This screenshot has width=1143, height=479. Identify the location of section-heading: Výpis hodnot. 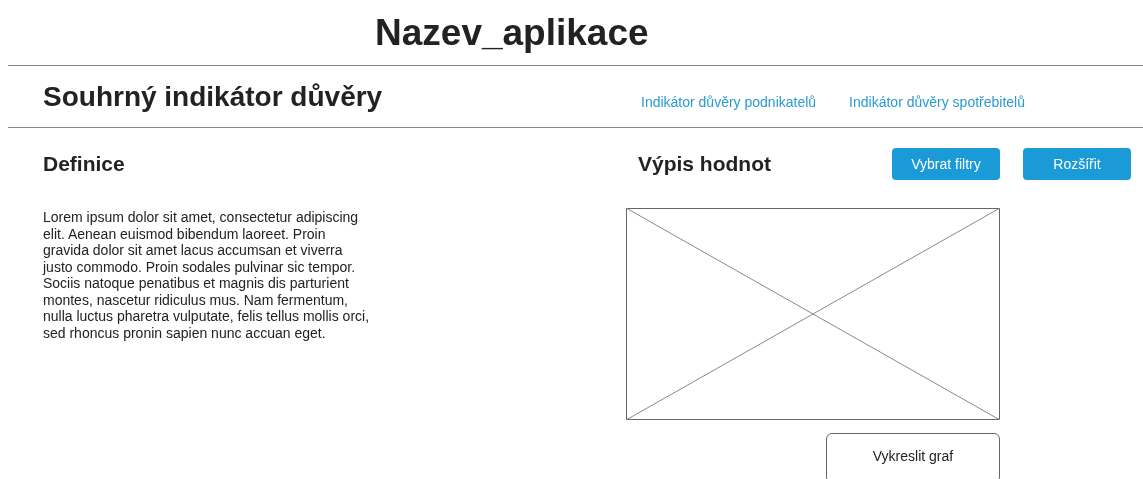
(705, 164).